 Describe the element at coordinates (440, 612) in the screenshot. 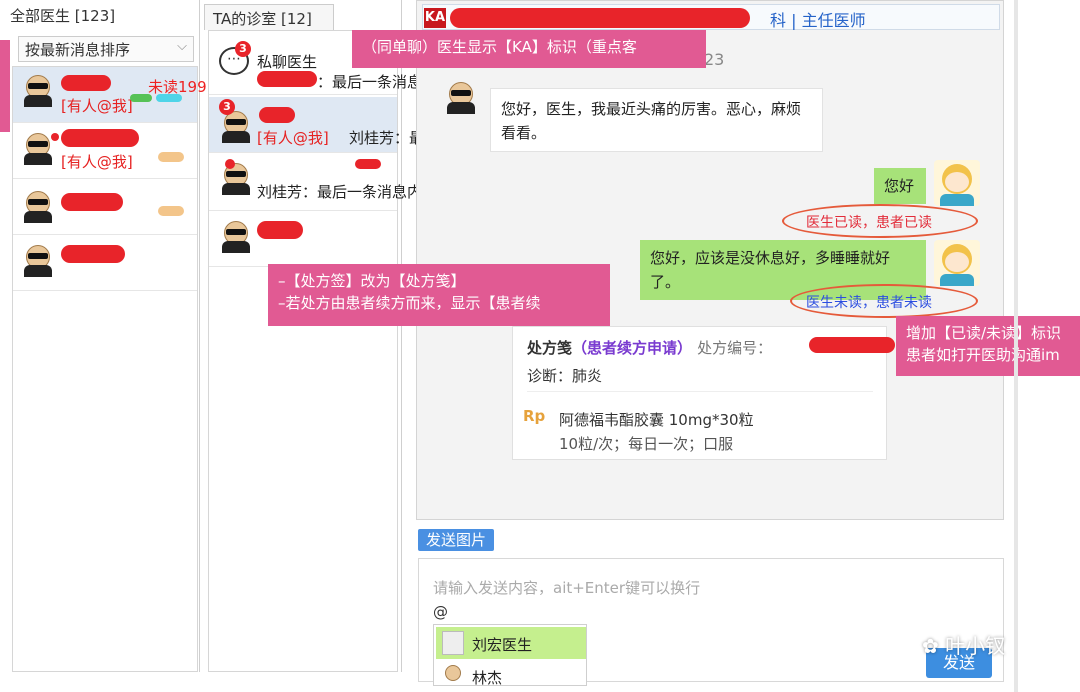

I see `at-symbol: @` at that location.